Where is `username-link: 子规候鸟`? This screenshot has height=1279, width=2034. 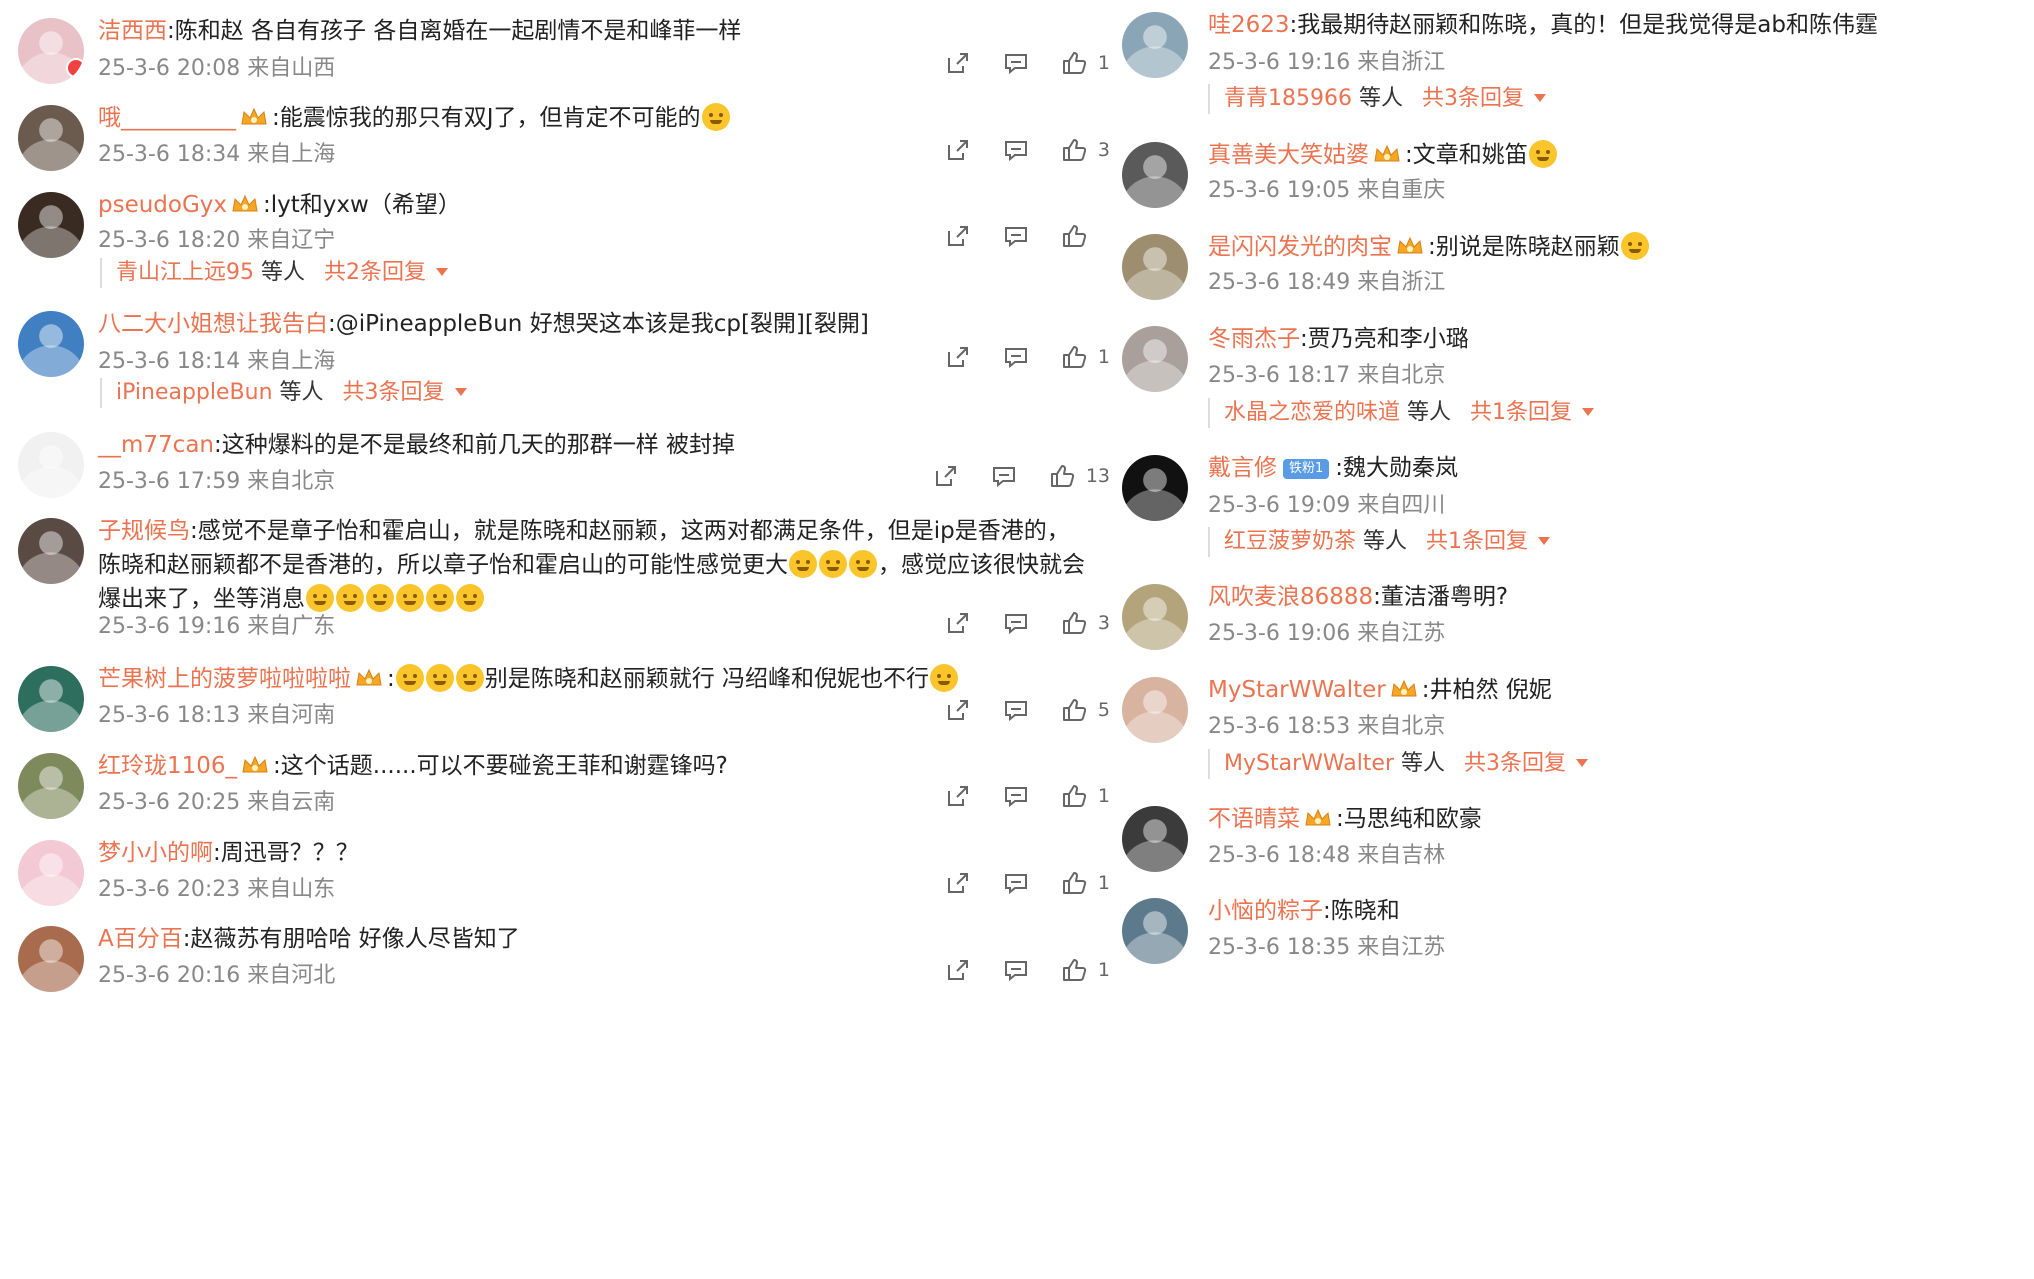
username-link: 子规候鸟 is located at coordinates (144, 531).